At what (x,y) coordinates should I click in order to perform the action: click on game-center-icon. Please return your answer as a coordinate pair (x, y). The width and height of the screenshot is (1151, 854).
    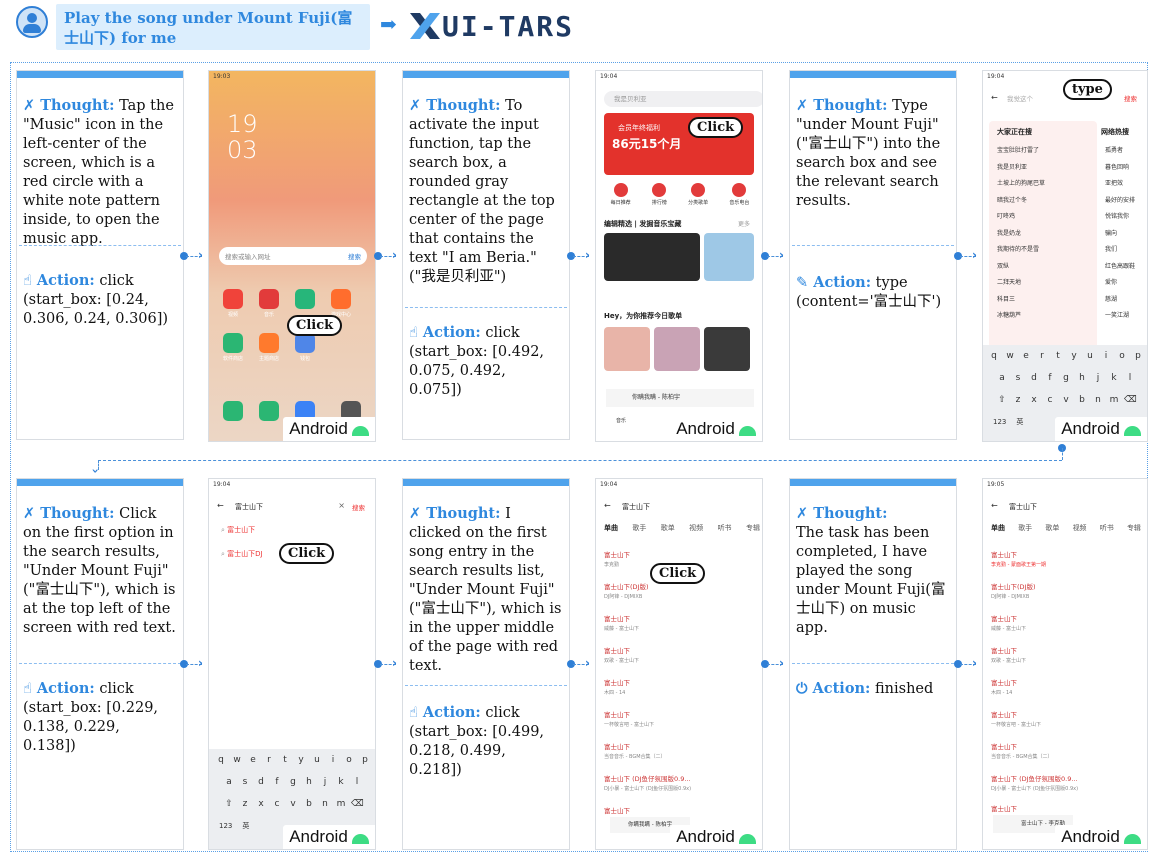
    Looking at the image, I should click on (341, 299).